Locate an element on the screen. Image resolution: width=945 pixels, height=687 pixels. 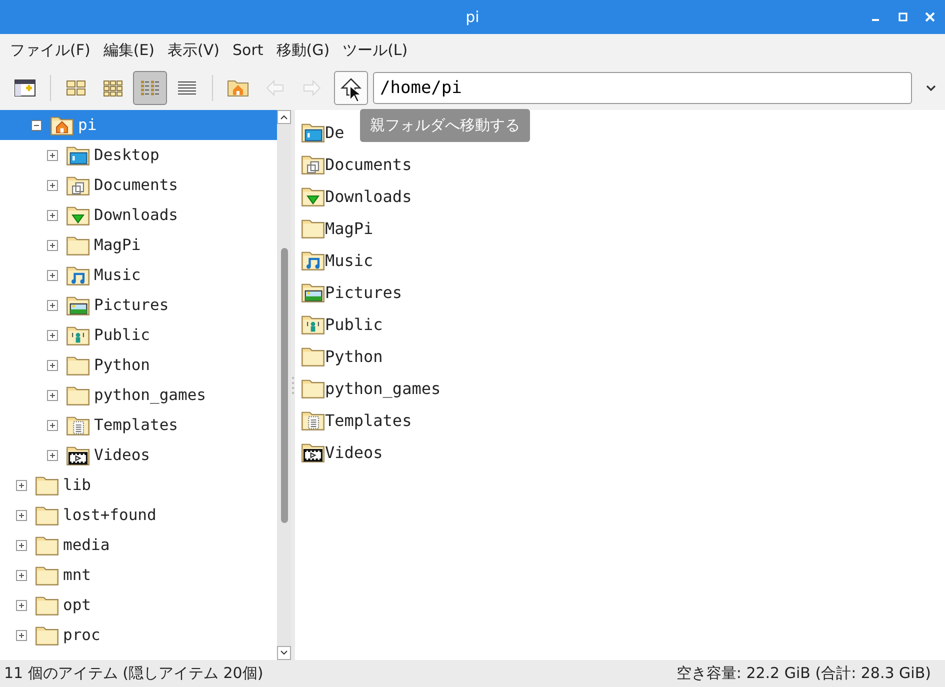
close-icon is located at coordinates (930, 17).